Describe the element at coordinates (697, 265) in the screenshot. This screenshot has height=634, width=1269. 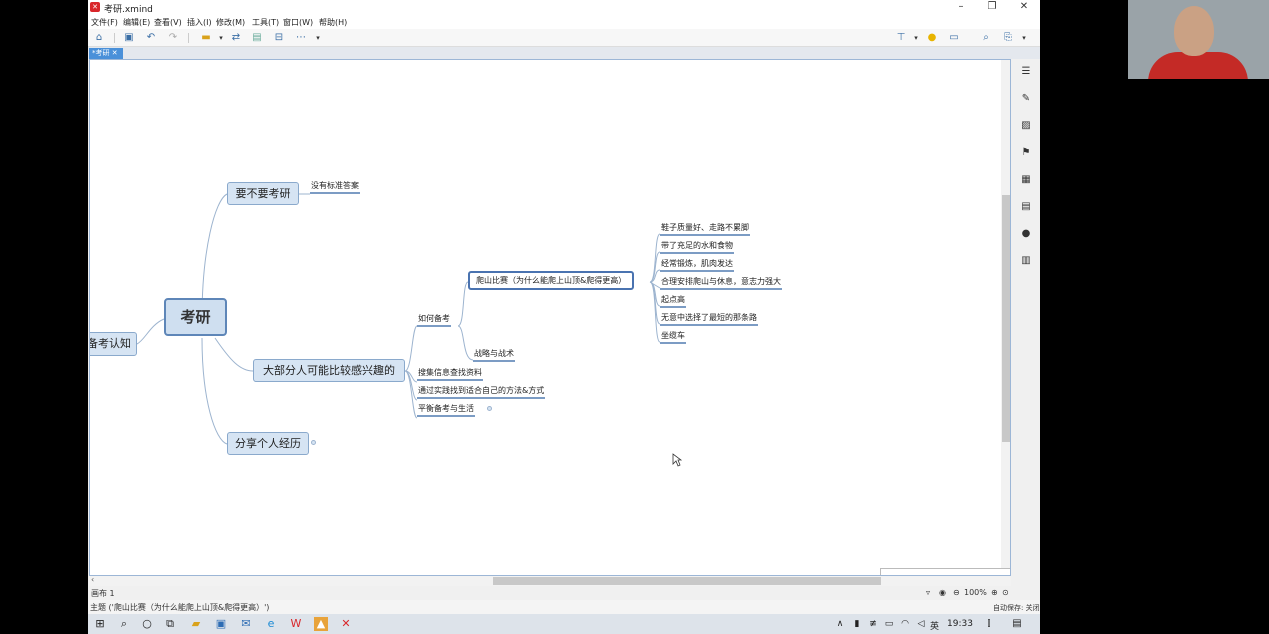
I see `subtopic-exercise: 经常锻炼，肌肉发达` at that location.